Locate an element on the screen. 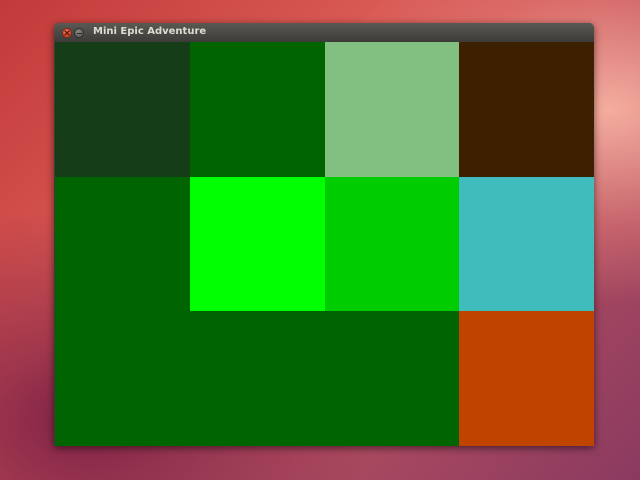 The image size is (640, 480). window-titlebar: Mini Epic Adventure is located at coordinates (324, 32).